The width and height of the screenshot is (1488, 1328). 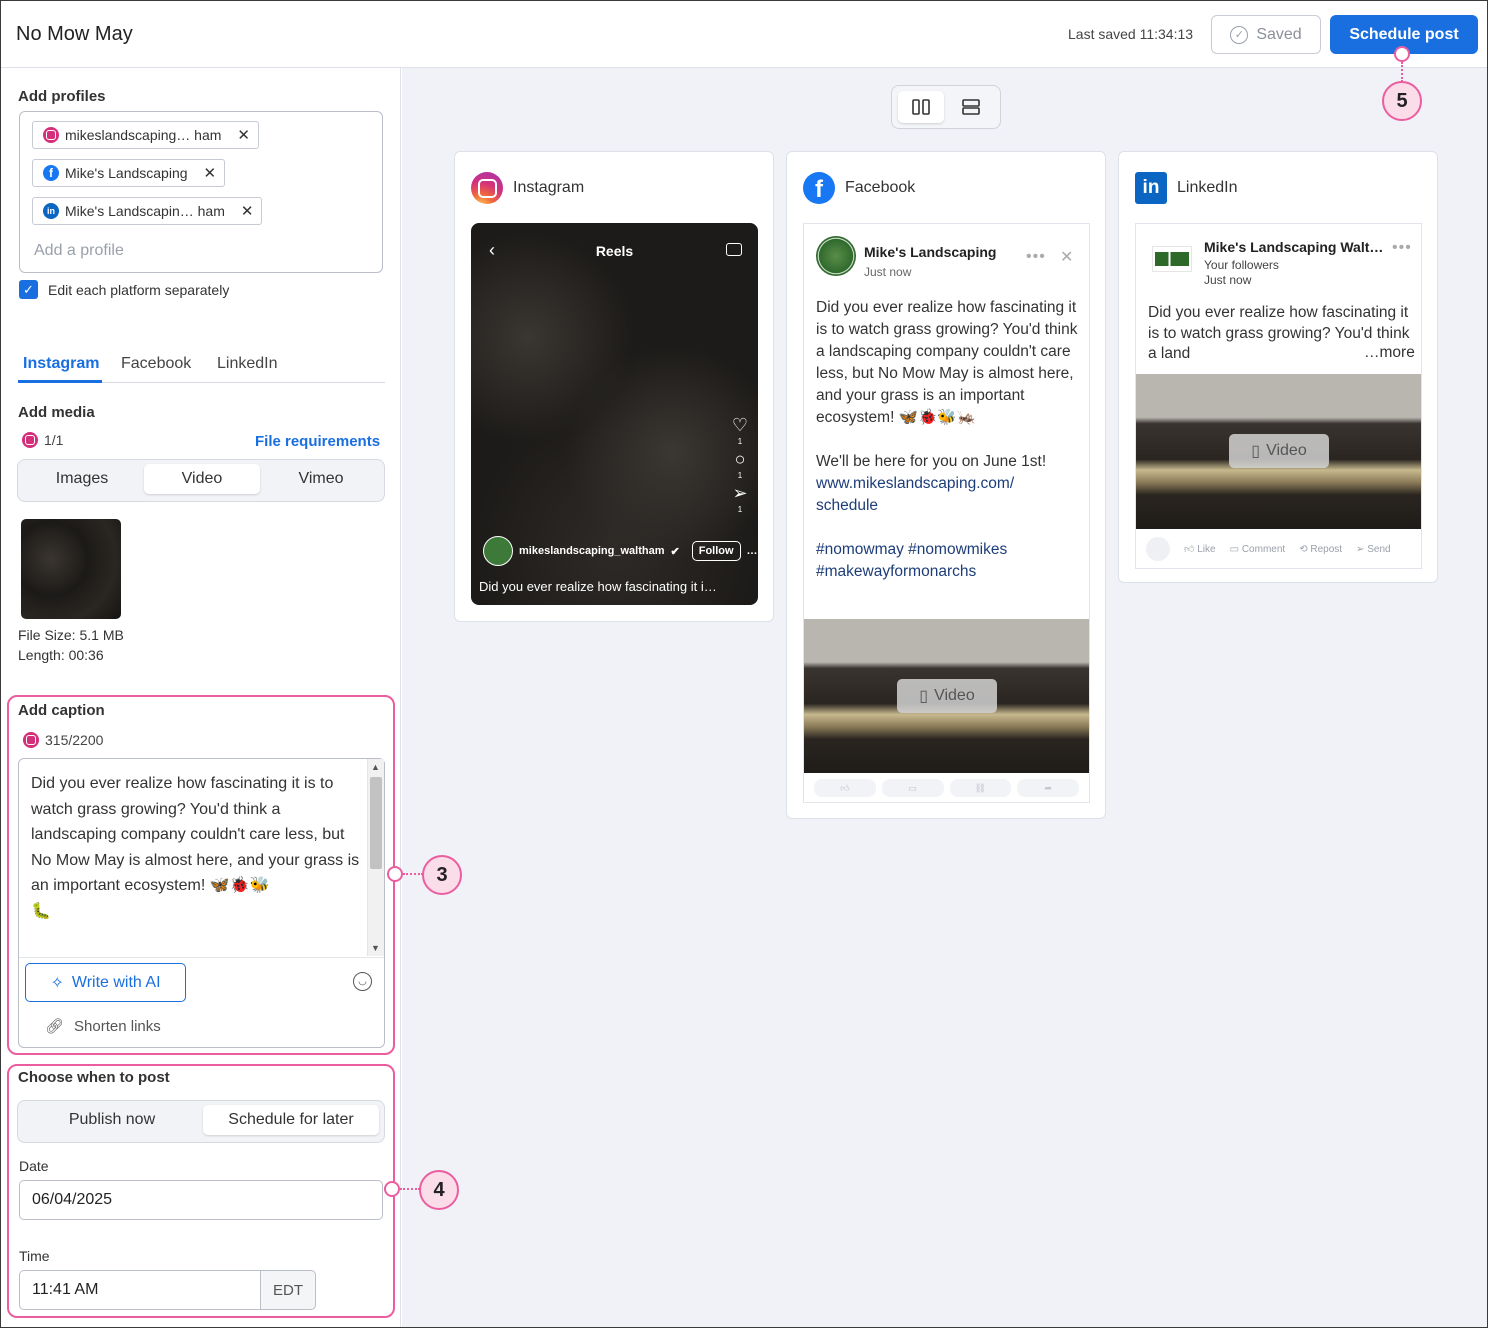 I want to click on comment-icon: ○, so click(x=740, y=459).